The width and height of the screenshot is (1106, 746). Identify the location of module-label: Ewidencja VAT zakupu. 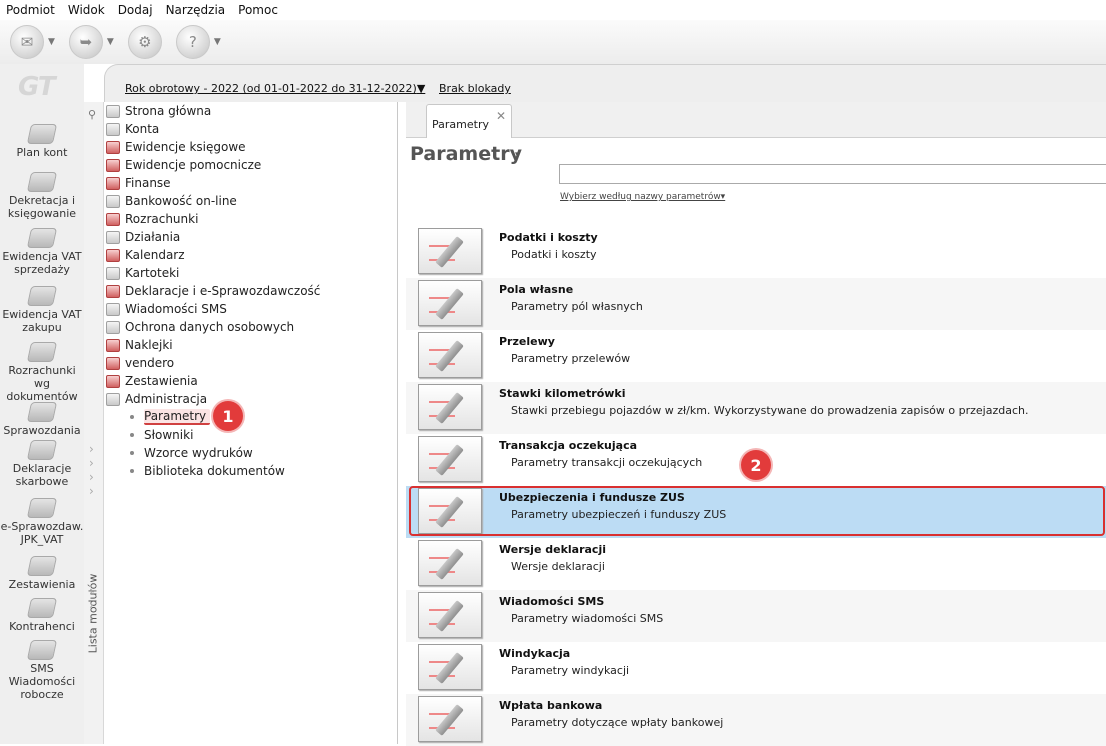
(42, 321).